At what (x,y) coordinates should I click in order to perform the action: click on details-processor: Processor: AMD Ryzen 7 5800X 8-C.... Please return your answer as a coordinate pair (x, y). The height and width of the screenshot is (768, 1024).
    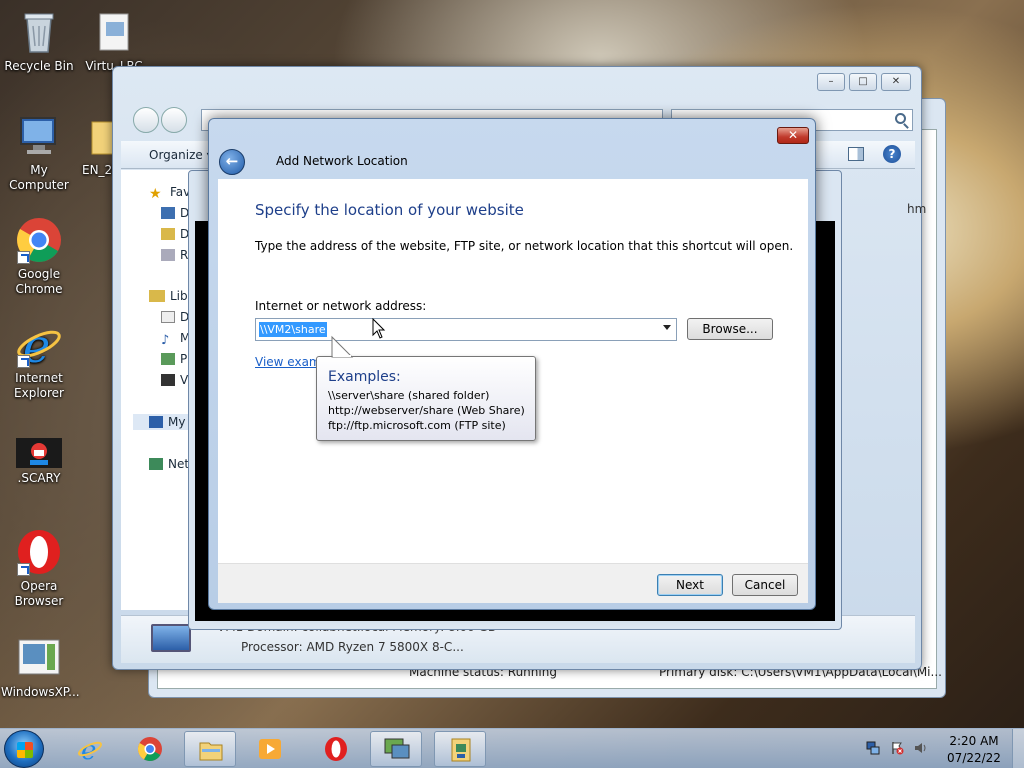
    Looking at the image, I should click on (352, 647).